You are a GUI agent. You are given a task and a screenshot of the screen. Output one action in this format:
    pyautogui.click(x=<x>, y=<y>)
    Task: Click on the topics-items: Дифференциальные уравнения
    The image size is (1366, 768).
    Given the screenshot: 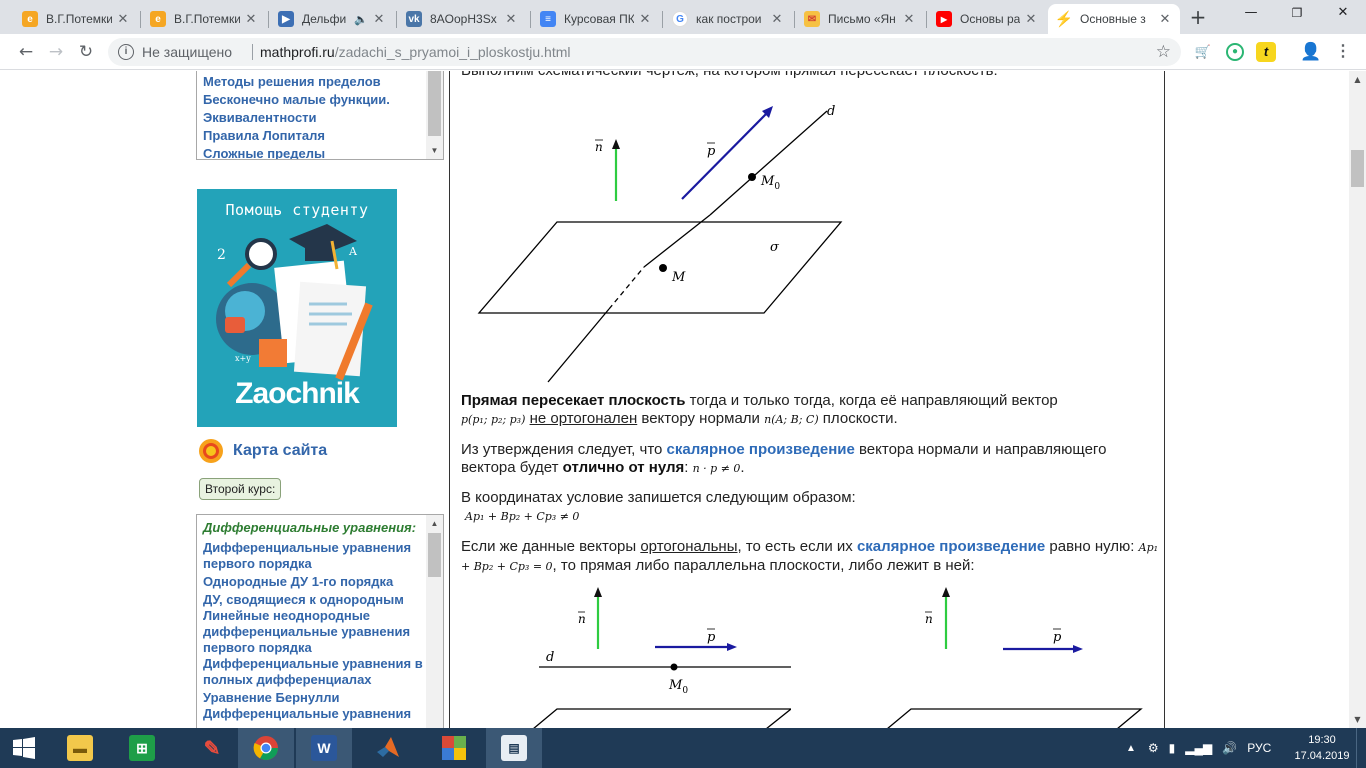 What is the action you would take?
    pyautogui.click(x=313, y=621)
    